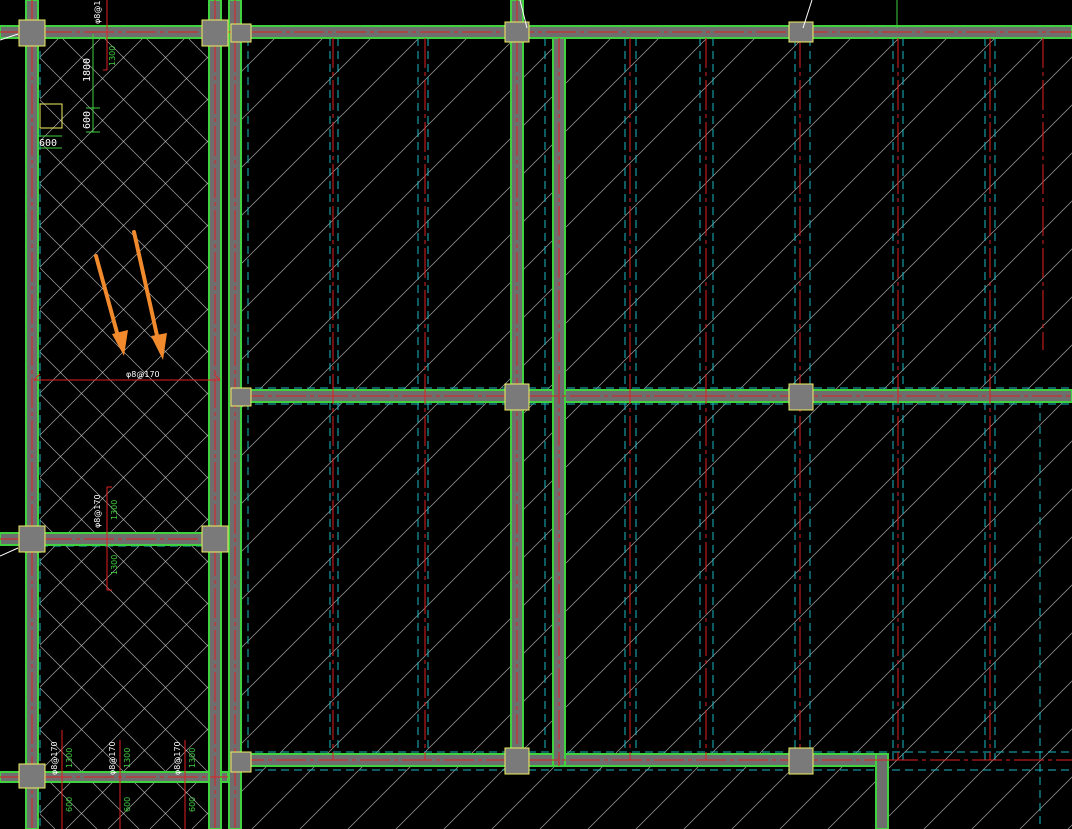 The image size is (1072, 829). Describe the element at coordinates (177, 758) in the screenshot. I see `rebar-note-bottom-3: φ8@170` at that location.